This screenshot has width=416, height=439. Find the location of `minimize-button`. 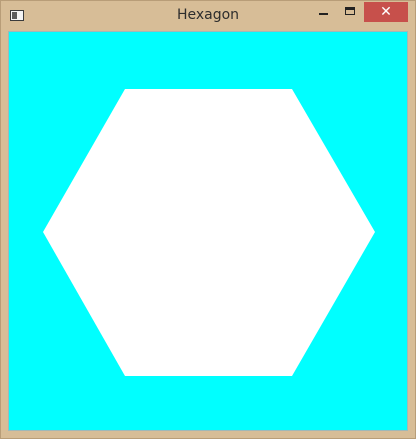

minimize-button is located at coordinates (323, 12).